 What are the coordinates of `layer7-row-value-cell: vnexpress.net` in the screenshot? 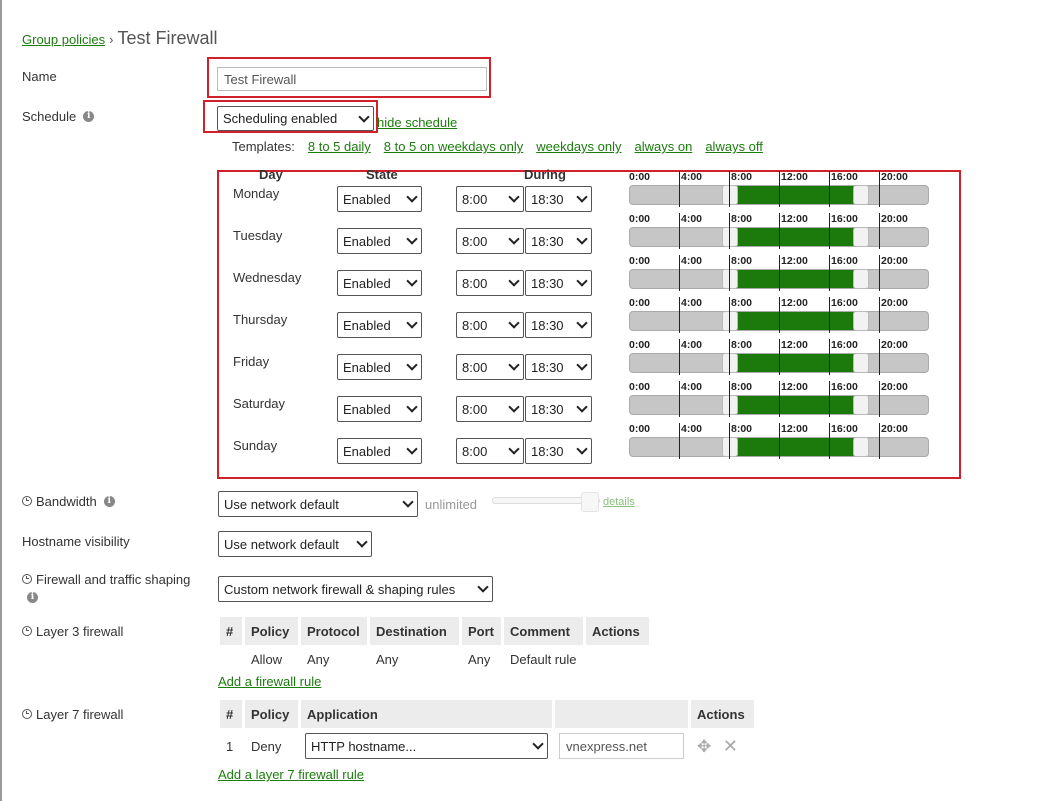 It's located at (621, 746).